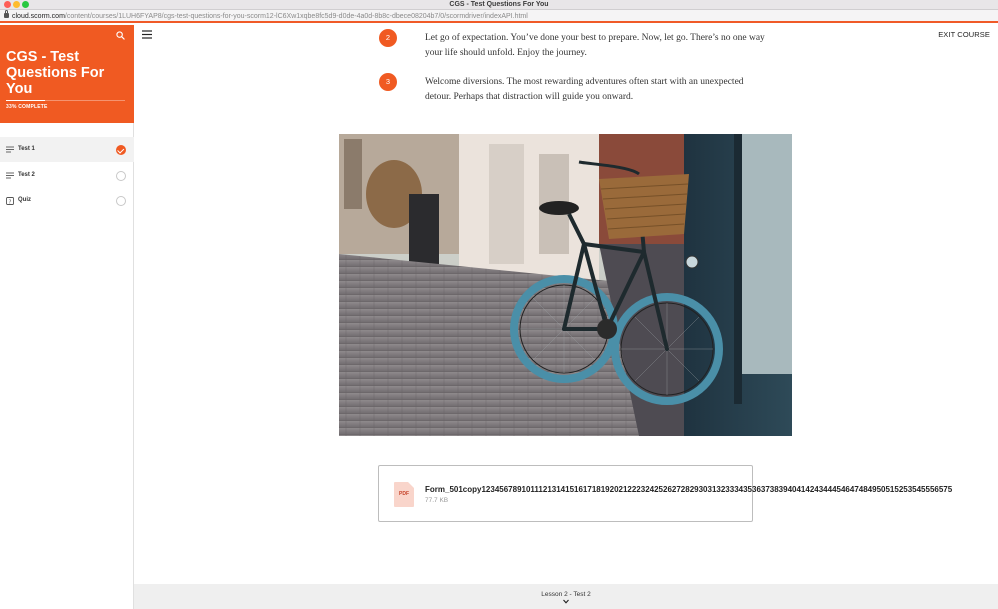 Image resolution: width=998 pixels, height=609 pixels. What do you see at coordinates (26, 100) in the screenshot?
I see `progress-bar-fill` at bounding box center [26, 100].